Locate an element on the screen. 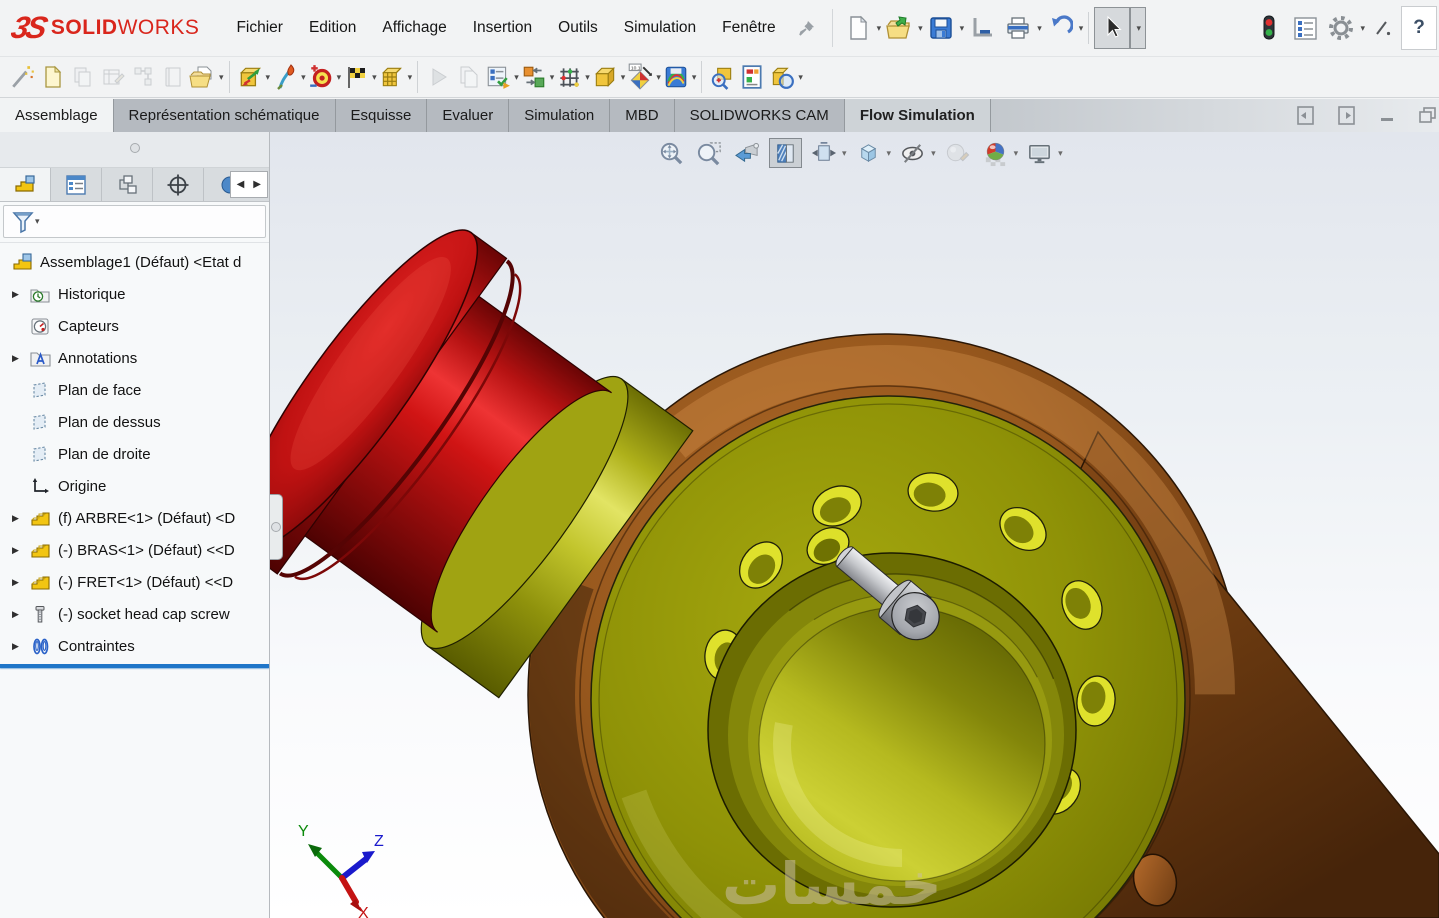 The image size is (1439, 918). options-gear-icon is located at coordinates (1341, 28).